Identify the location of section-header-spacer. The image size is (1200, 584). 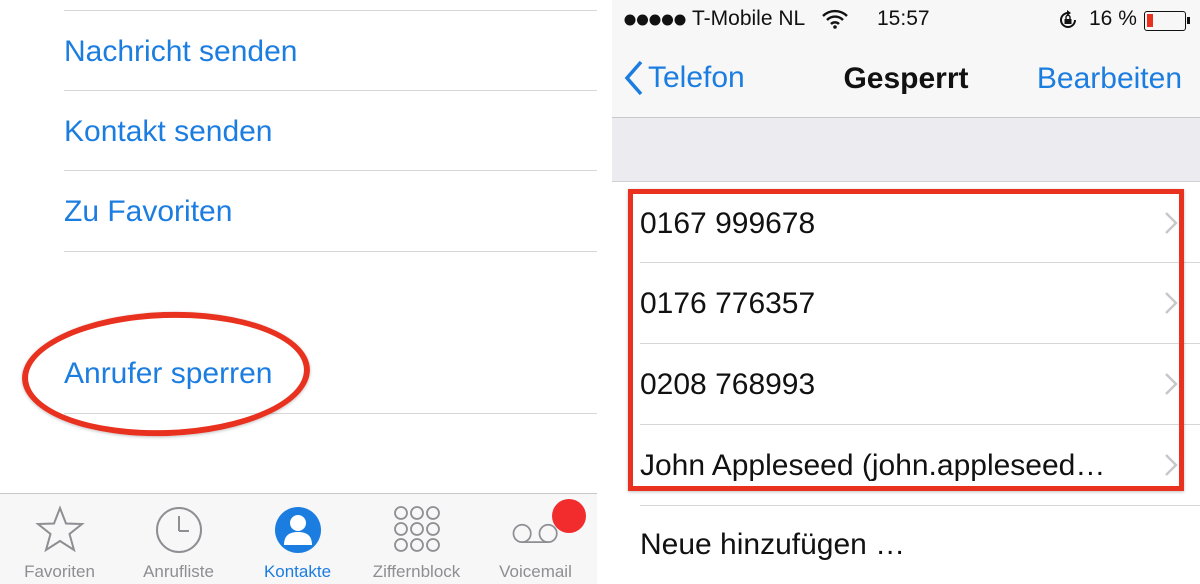
(906, 150).